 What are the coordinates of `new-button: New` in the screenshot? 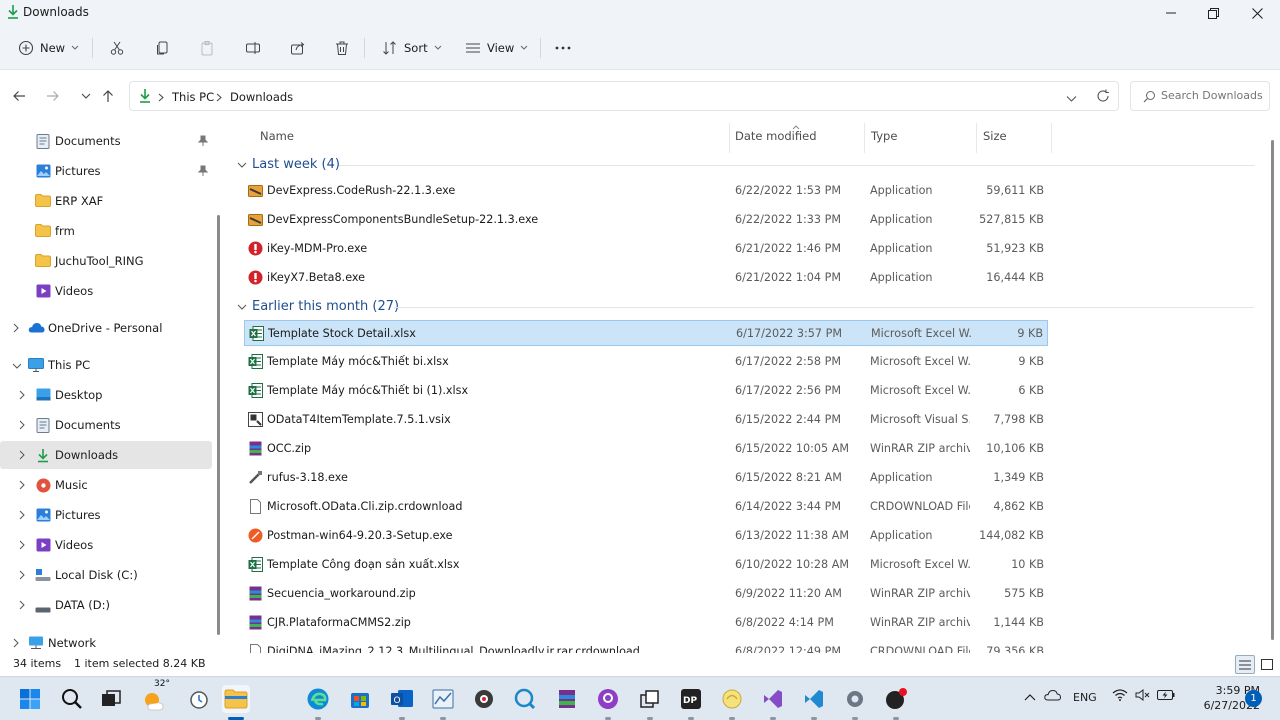 It's located at (48, 48).